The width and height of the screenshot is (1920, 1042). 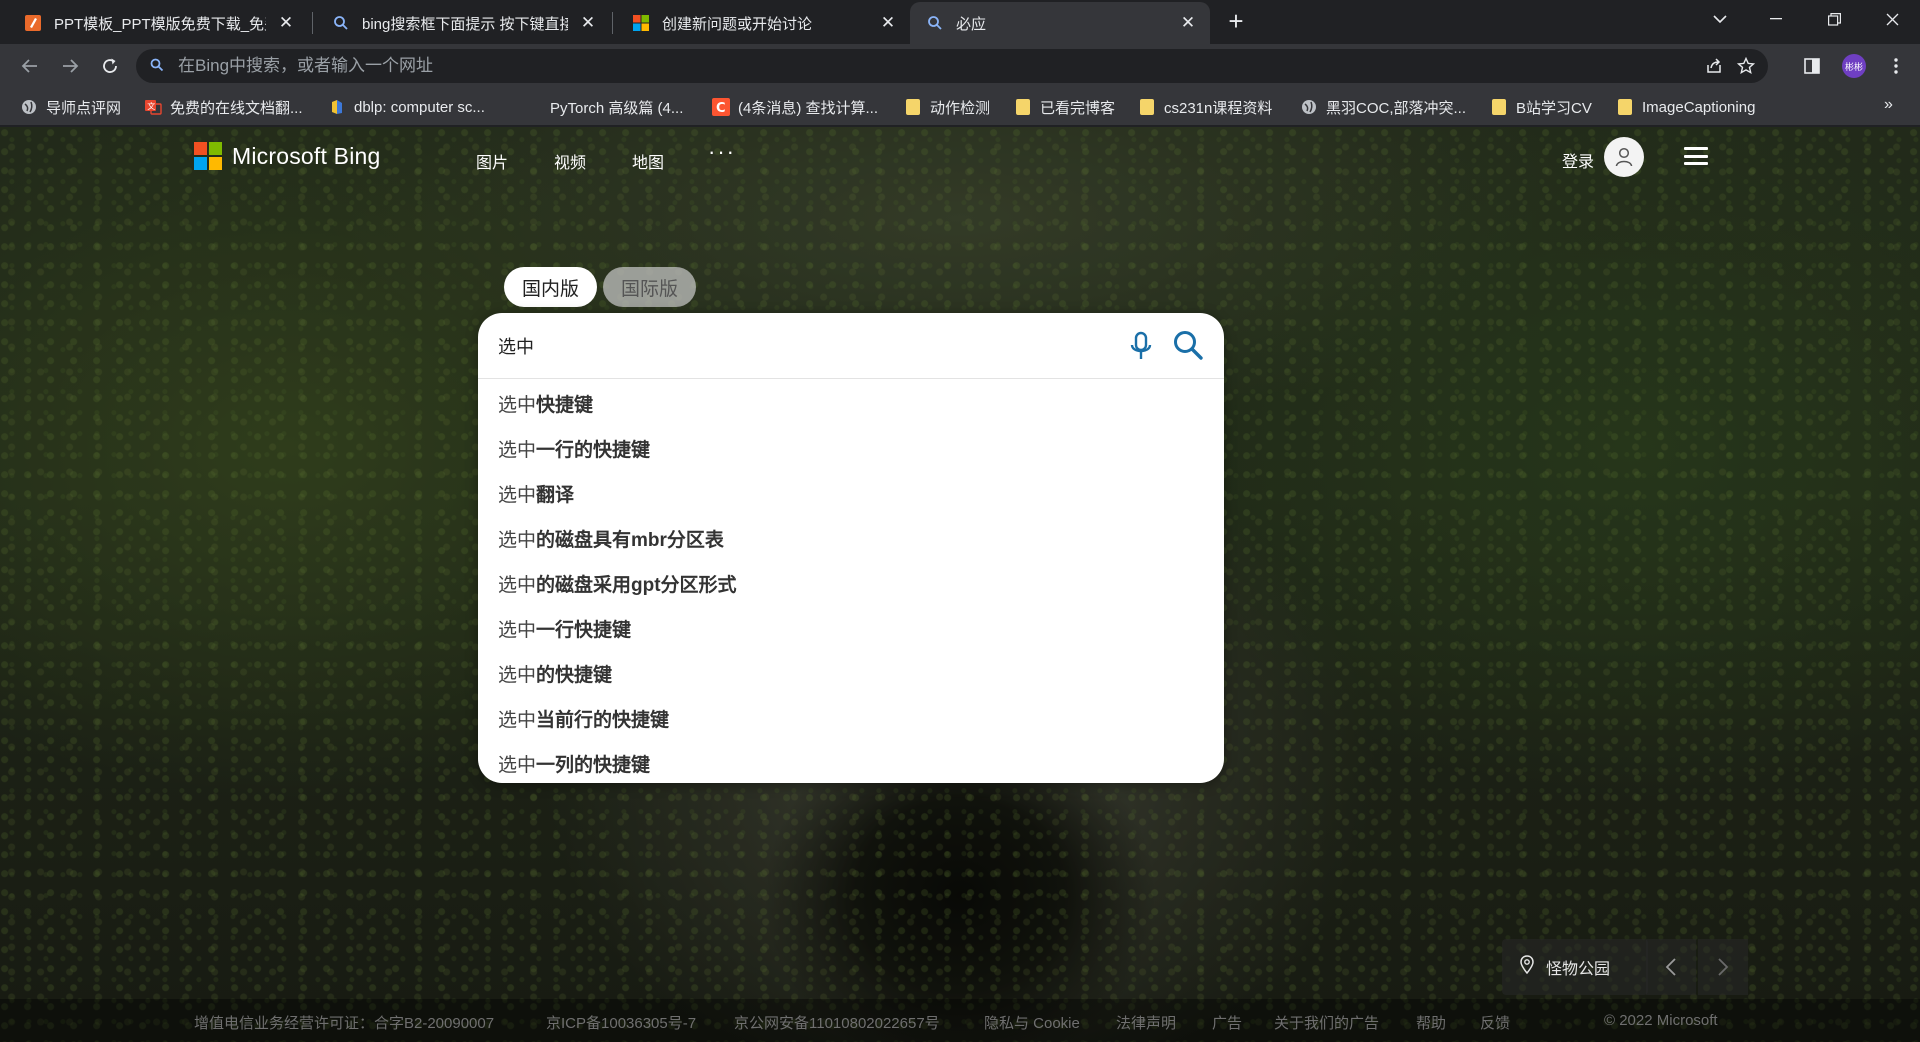 What do you see at coordinates (851, 762) in the screenshot?
I see `suggestion-item: 选中 一列的快捷键` at bounding box center [851, 762].